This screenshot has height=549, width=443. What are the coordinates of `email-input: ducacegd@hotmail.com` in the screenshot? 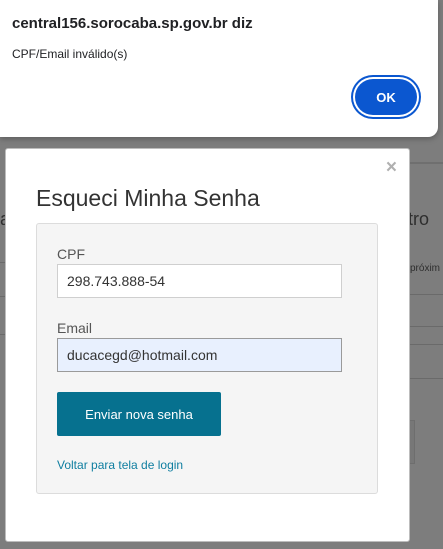 It's located at (199, 355).